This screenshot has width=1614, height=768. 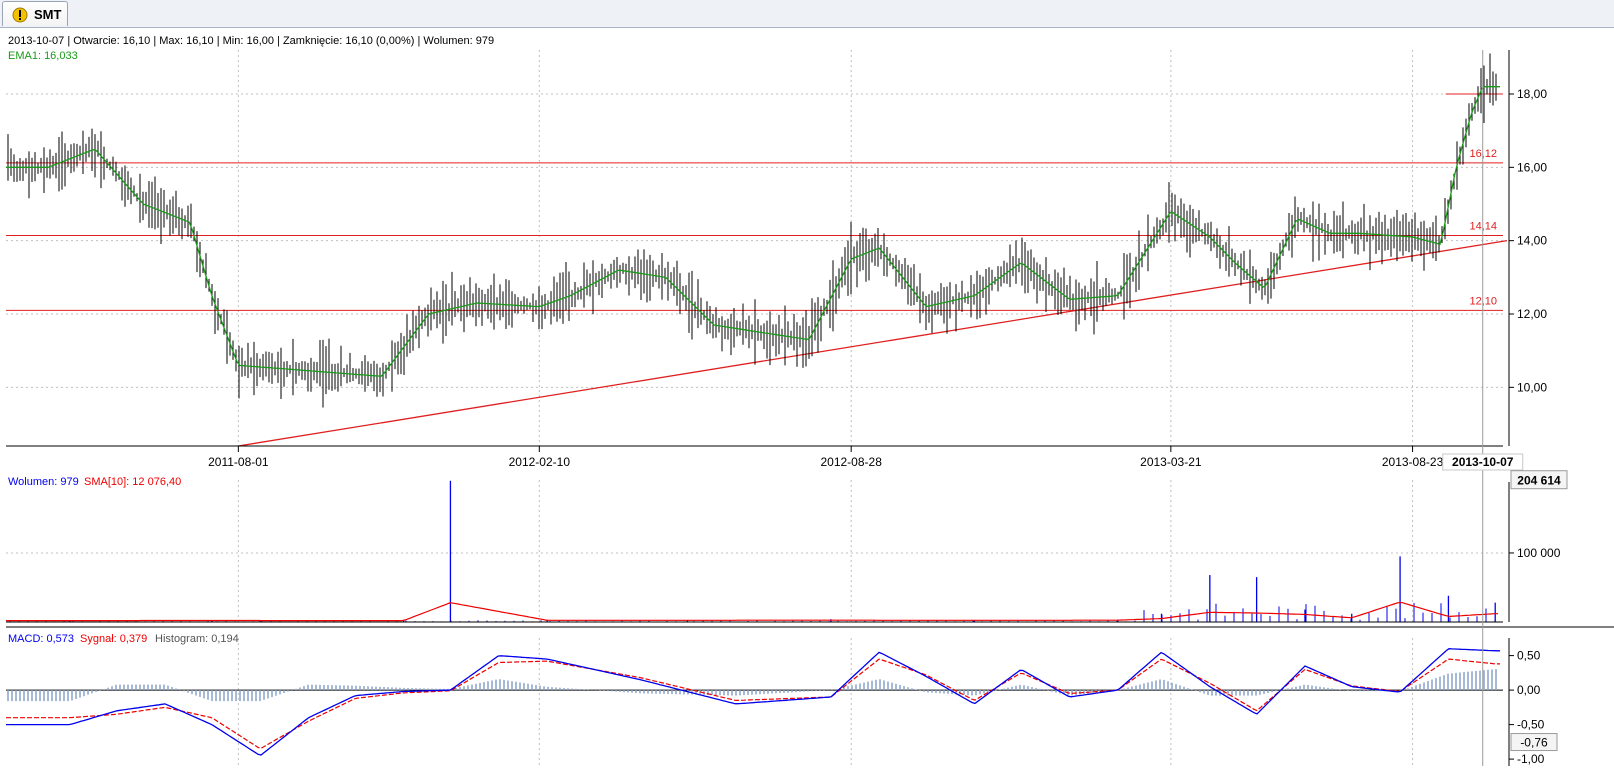 What do you see at coordinates (1483, 462) in the screenshot?
I see `cursor-date-label: 2013-10-07` at bounding box center [1483, 462].